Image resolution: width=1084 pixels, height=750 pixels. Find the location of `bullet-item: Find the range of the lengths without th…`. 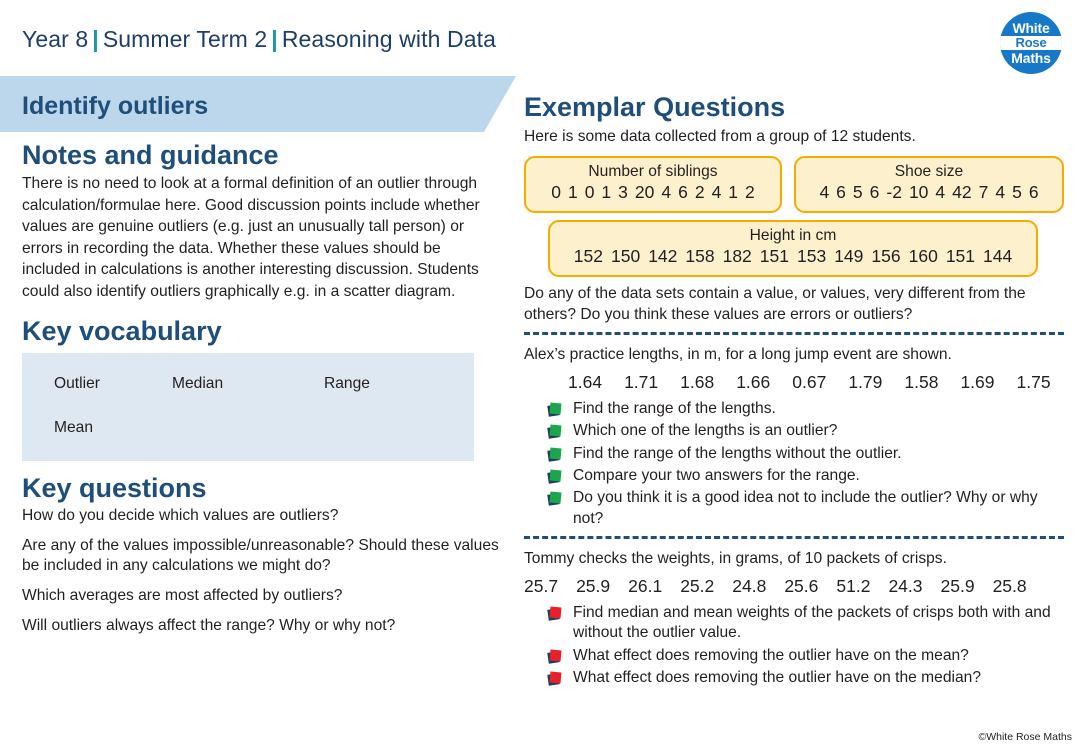

bullet-item: Find the range of the lengths without th… is located at coordinates (805, 454).